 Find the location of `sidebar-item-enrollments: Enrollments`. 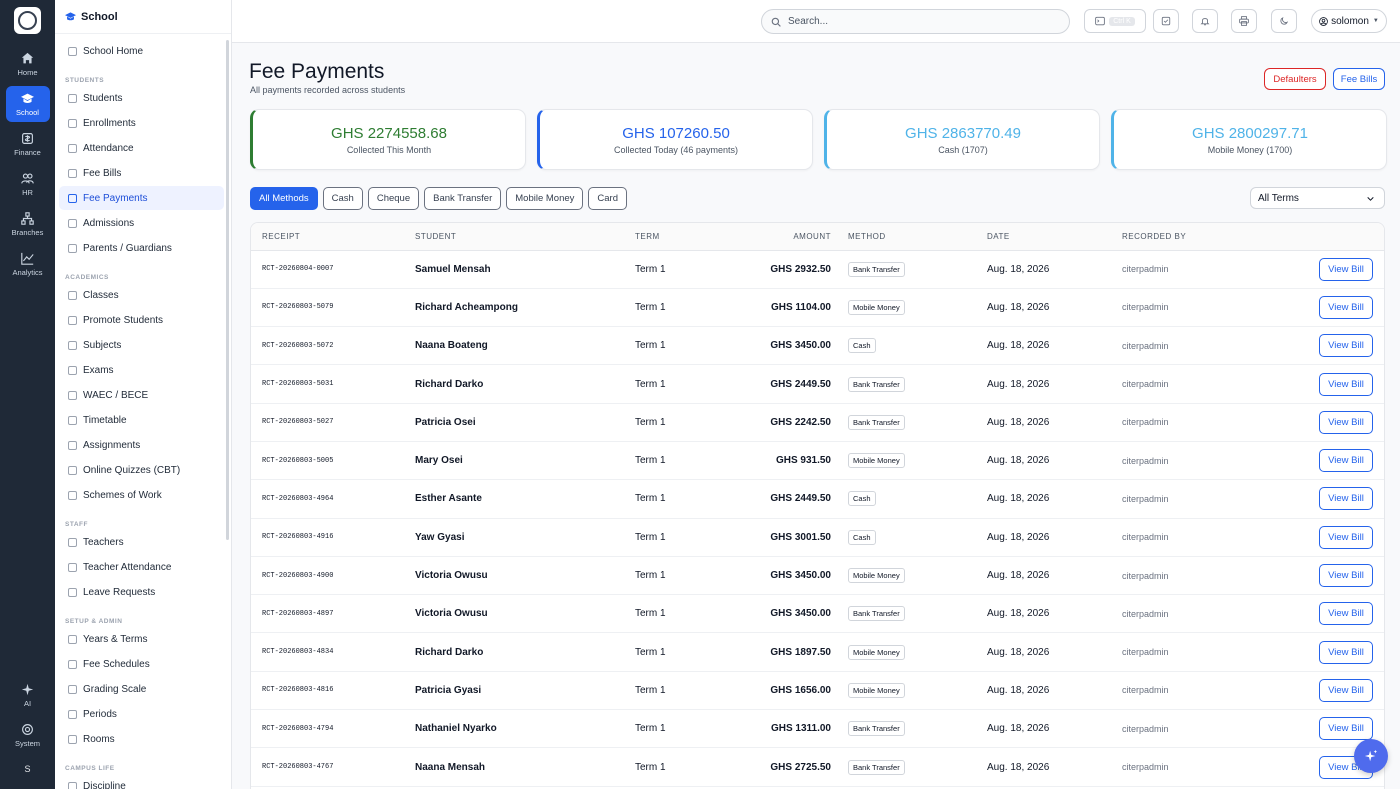

sidebar-item-enrollments: Enrollments is located at coordinates (141, 123).